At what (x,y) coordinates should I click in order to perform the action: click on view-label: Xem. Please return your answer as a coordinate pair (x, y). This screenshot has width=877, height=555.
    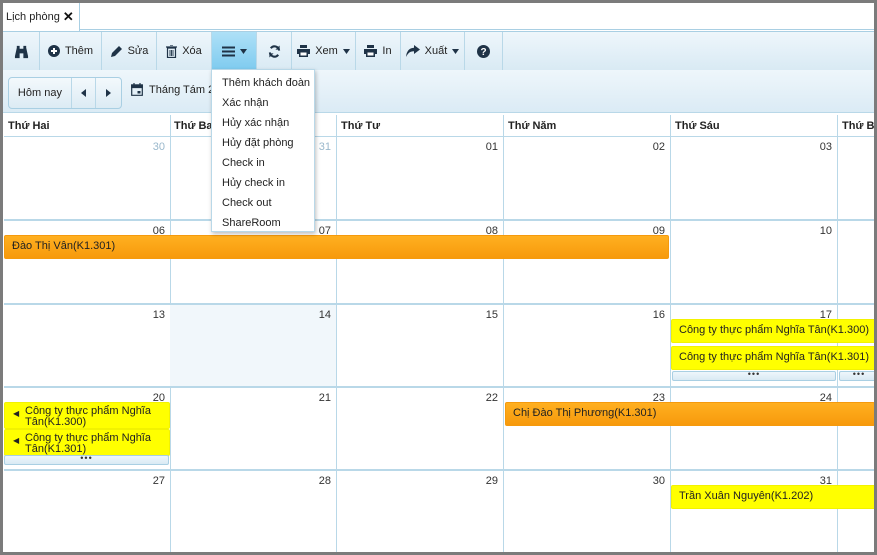
    Looking at the image, I should click on (326, 51).